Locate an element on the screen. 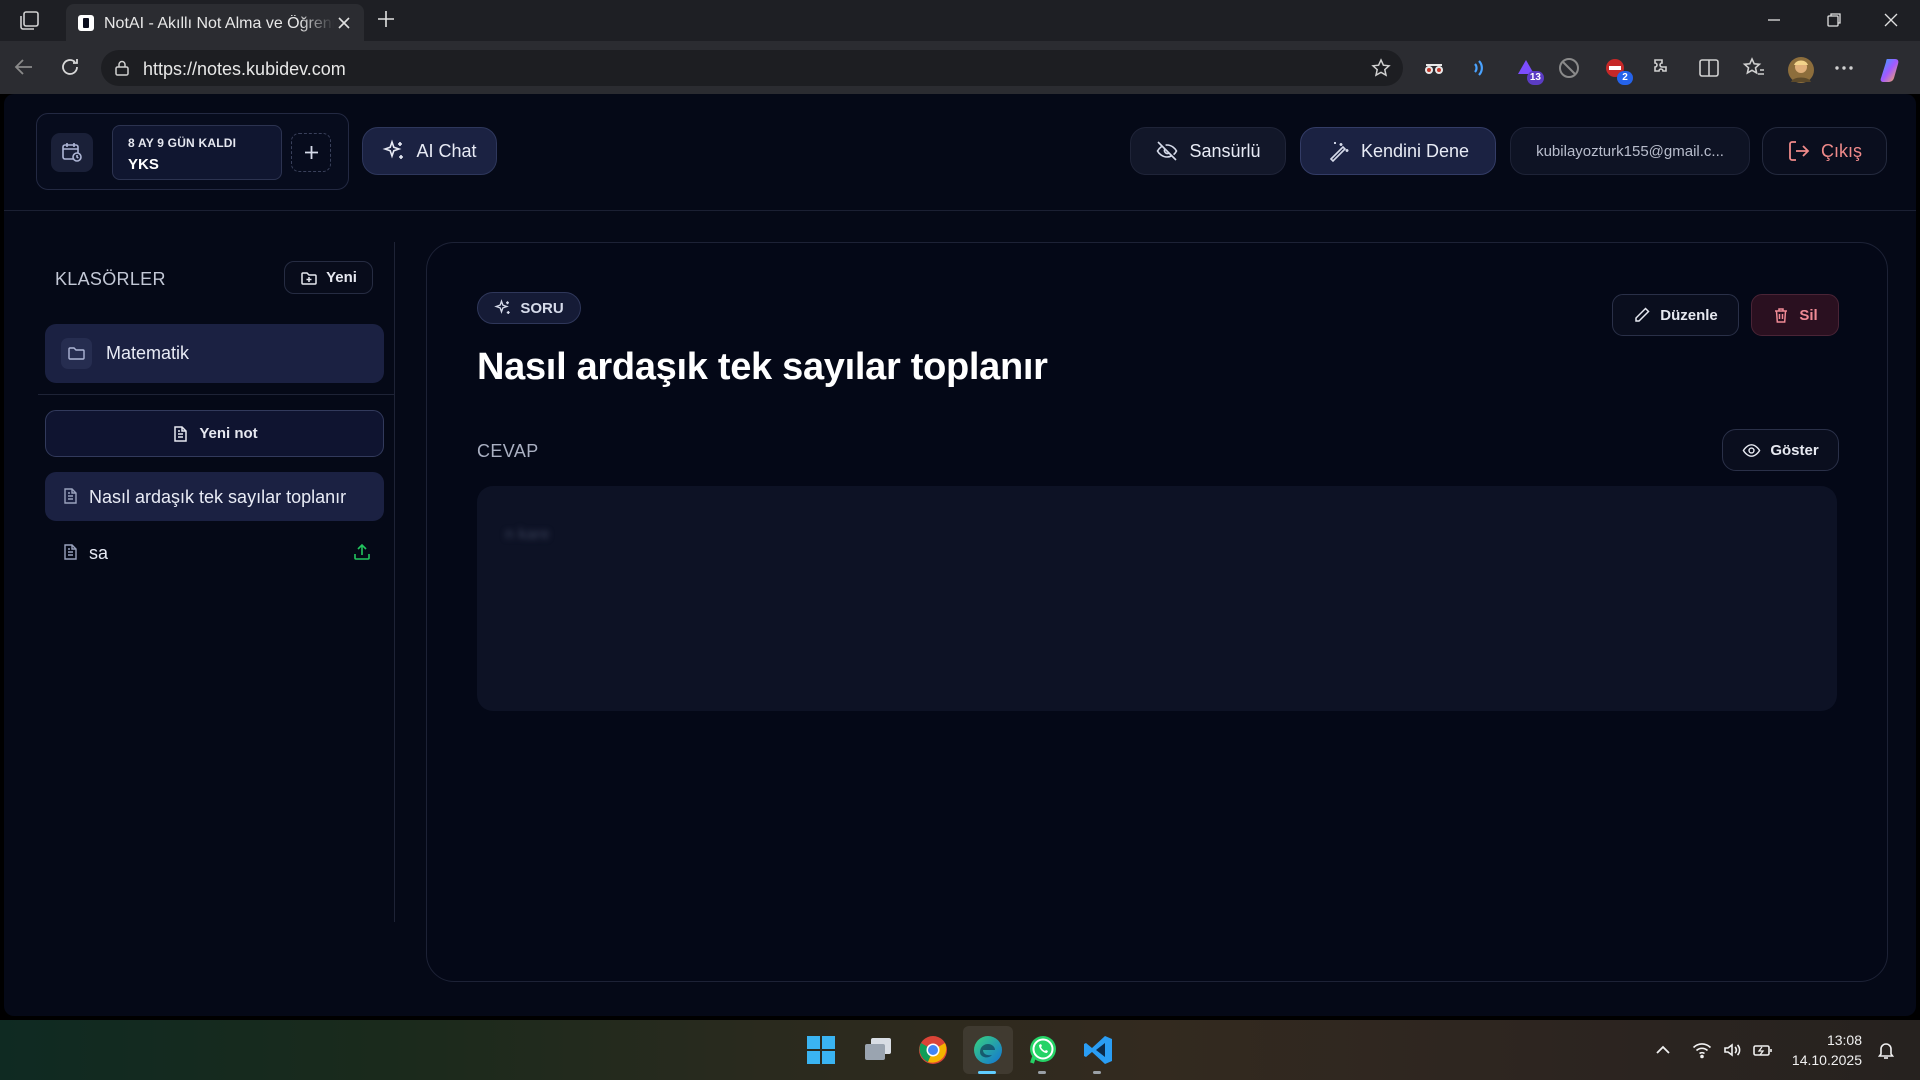  wifi-icon is located at coordinates (1702, 1050).